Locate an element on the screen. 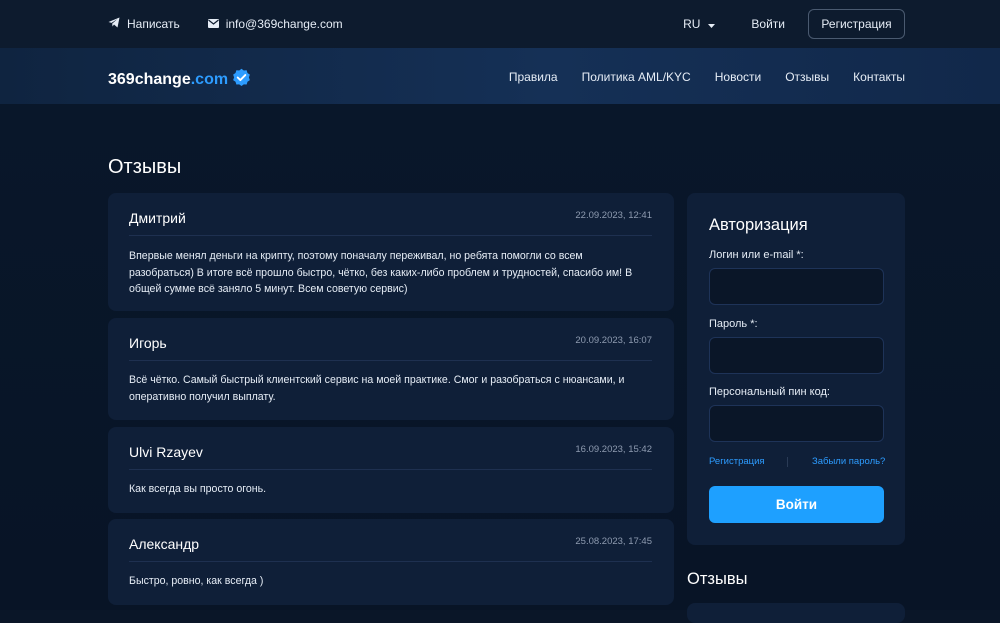  write-link: Написать is located at coordinates (144, 24).